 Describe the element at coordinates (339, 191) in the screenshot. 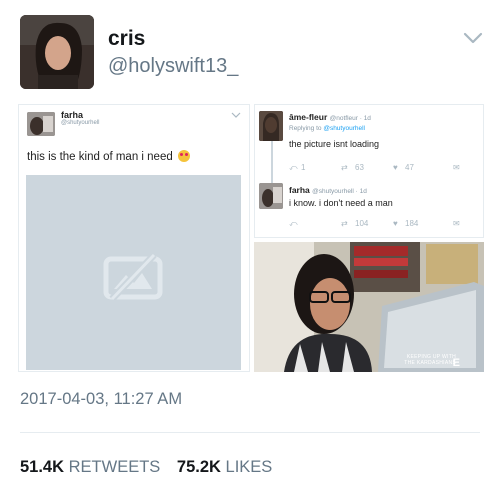

I see `reply-meta: @shutyourhell · 1d` at that location.